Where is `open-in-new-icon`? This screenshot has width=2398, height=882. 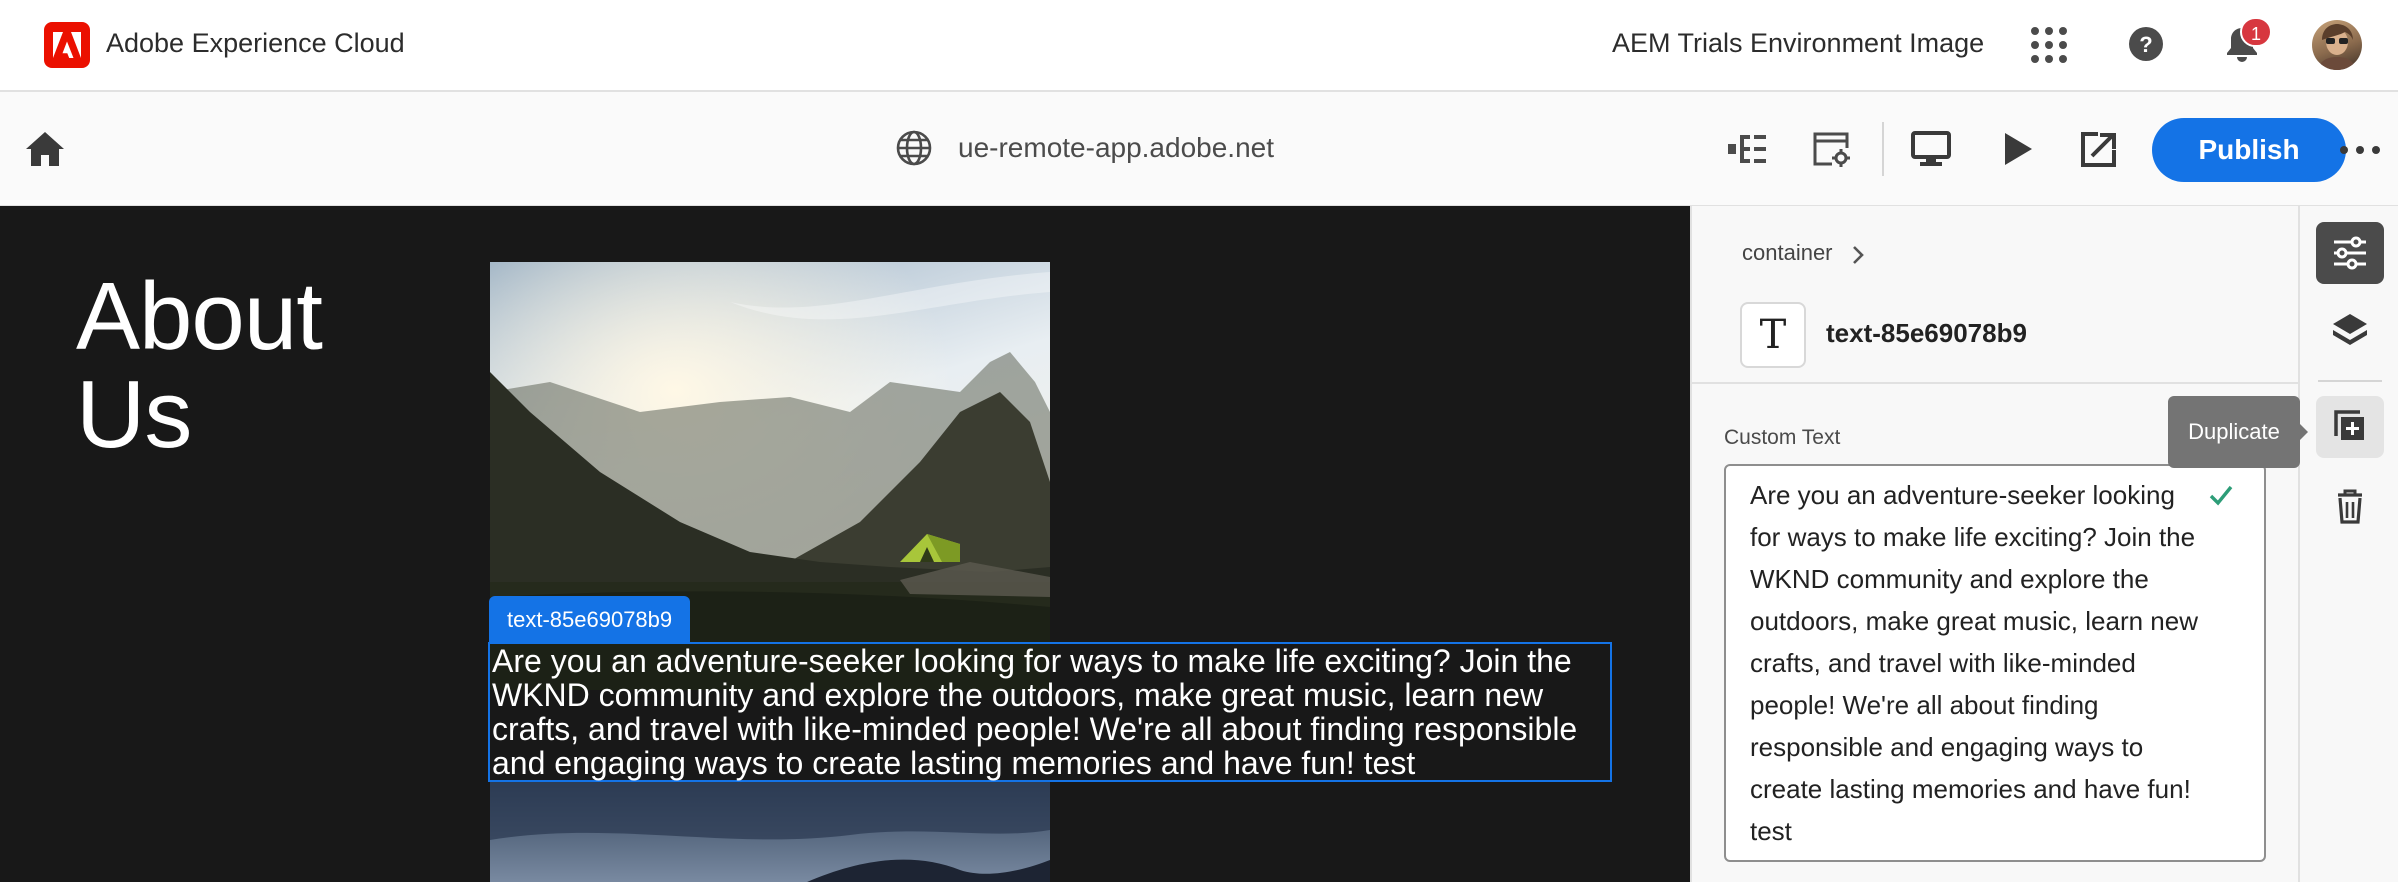
open-in-new-icon is located at coordinates (2099, 149).